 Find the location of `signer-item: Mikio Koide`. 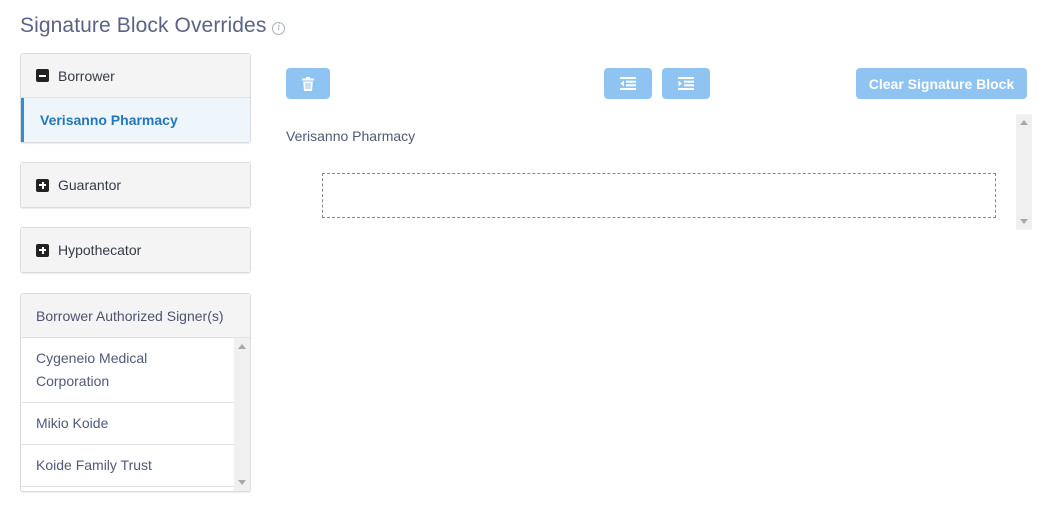

signer-item: Mikio Koide is located at coordinates (127, 424).